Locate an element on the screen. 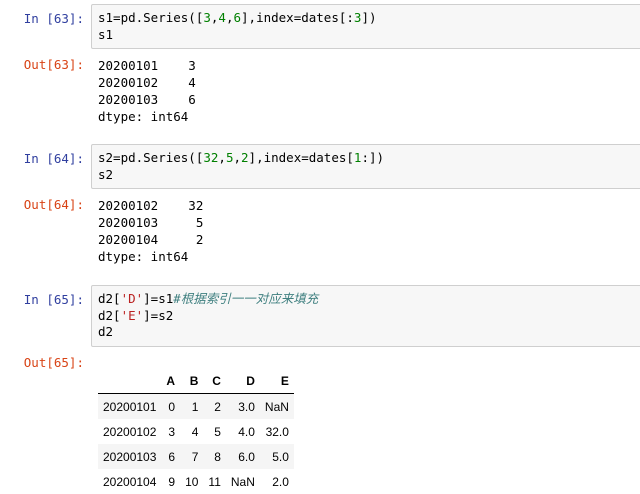 The image size is (640, 494). output-prompt: Out[63]: is located at coordinates (53, 64).